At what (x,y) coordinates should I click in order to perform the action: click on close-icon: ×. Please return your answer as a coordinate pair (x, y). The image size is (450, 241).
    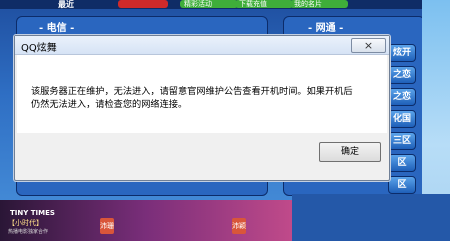
    Looking at the image, I should click on (368, 45).